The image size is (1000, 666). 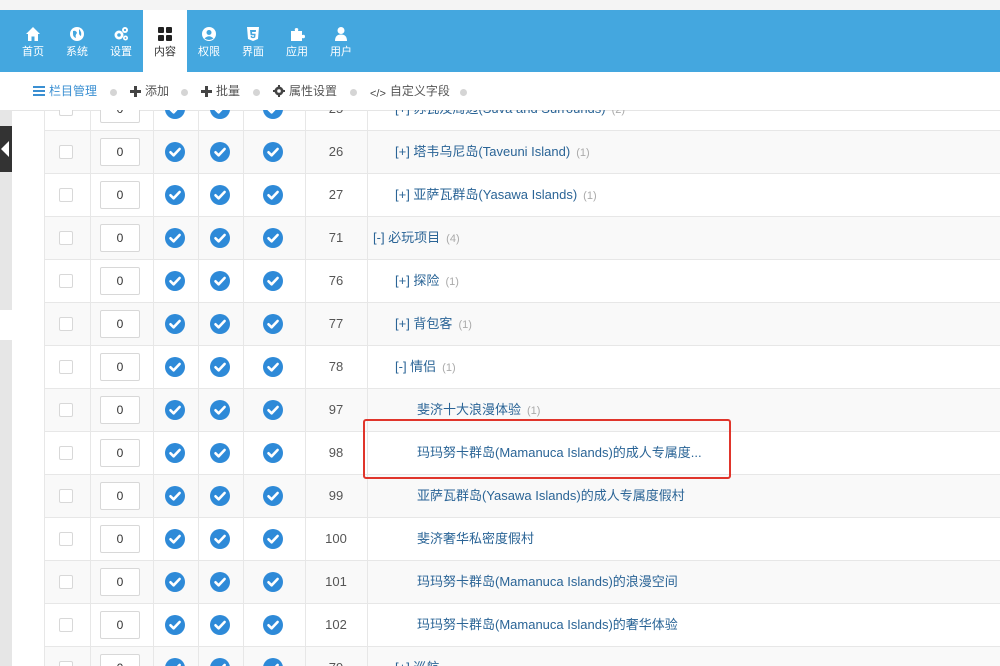 I want to click on category-name-link: 斐济奢华私密度假村, so click(x=475, y=539).